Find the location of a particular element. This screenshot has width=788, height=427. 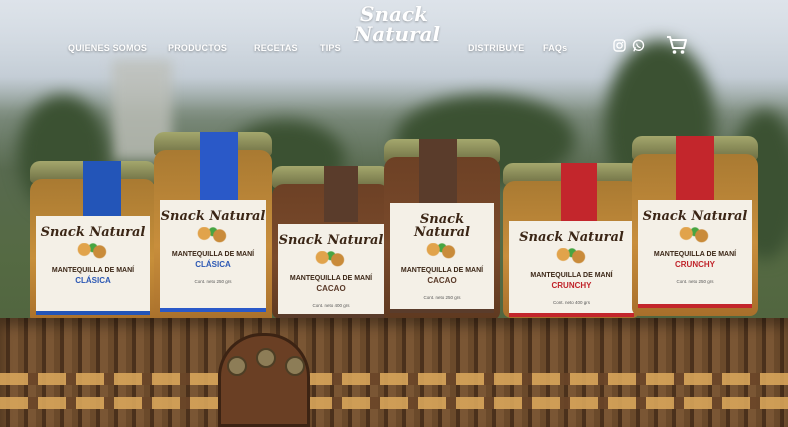

basket-leather-strap is located at coordinates (264, 380).